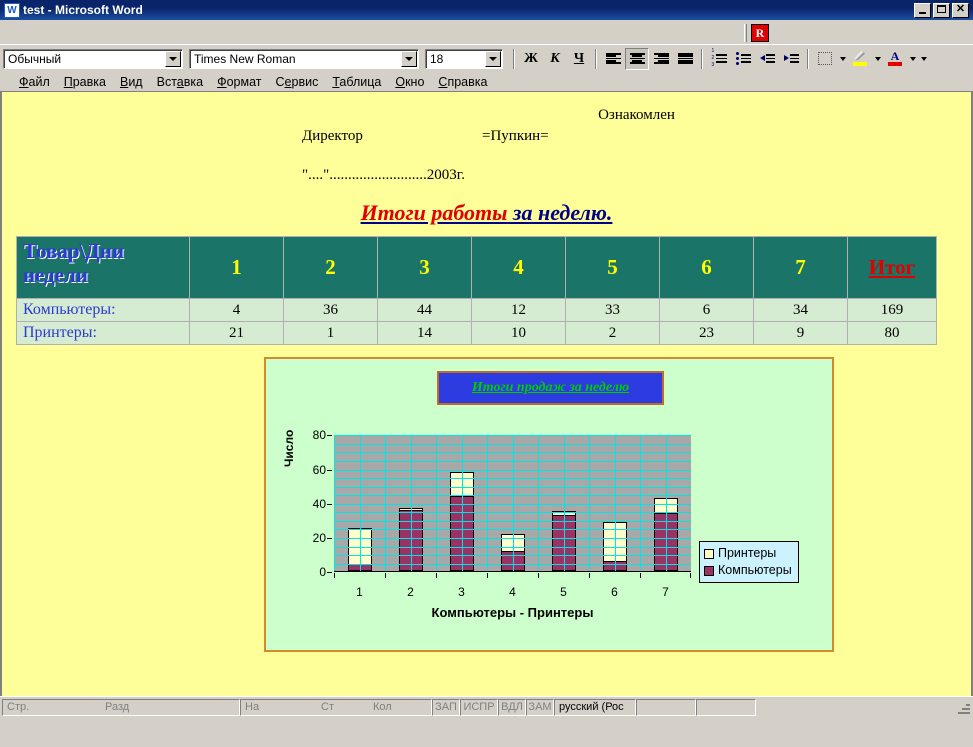  Describe the element at coordinates (709, 553) in the screenshot. I see `chart-legend-swatch` at that location.